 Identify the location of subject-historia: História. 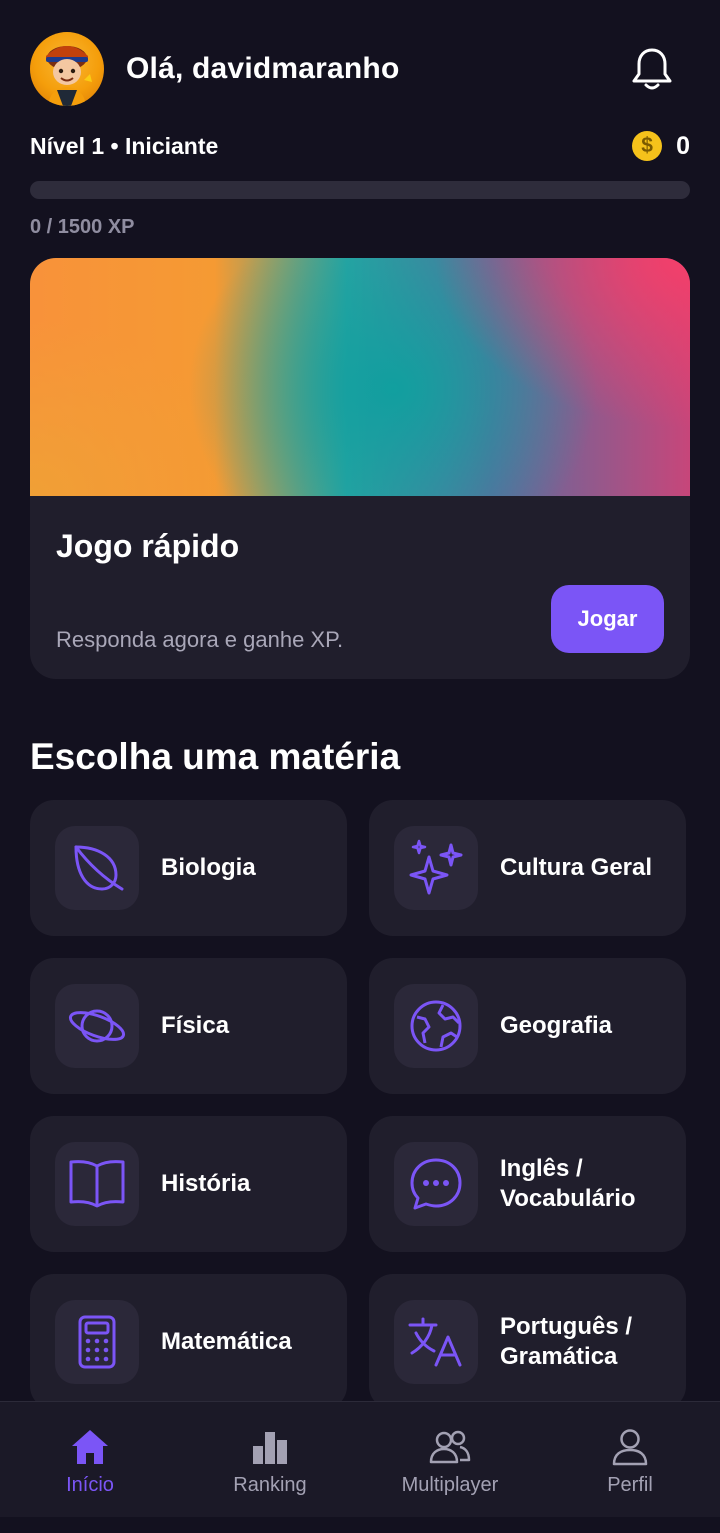
(188, 1184).